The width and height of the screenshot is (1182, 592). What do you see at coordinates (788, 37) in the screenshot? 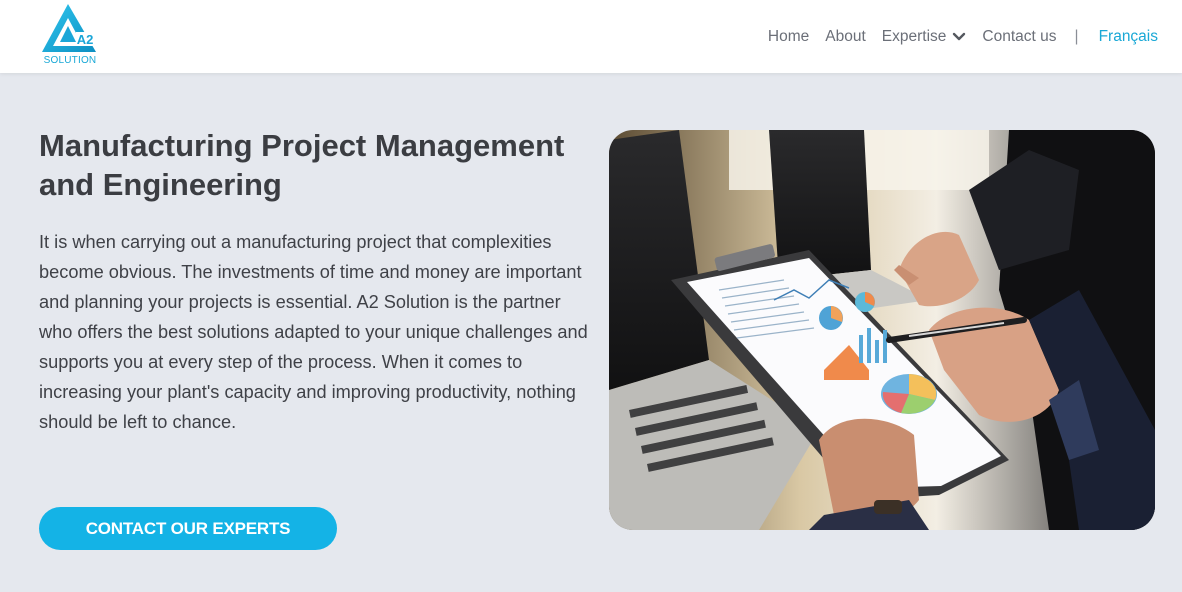
I see `nav-home-link: Home` at bounding box center [788, 37].